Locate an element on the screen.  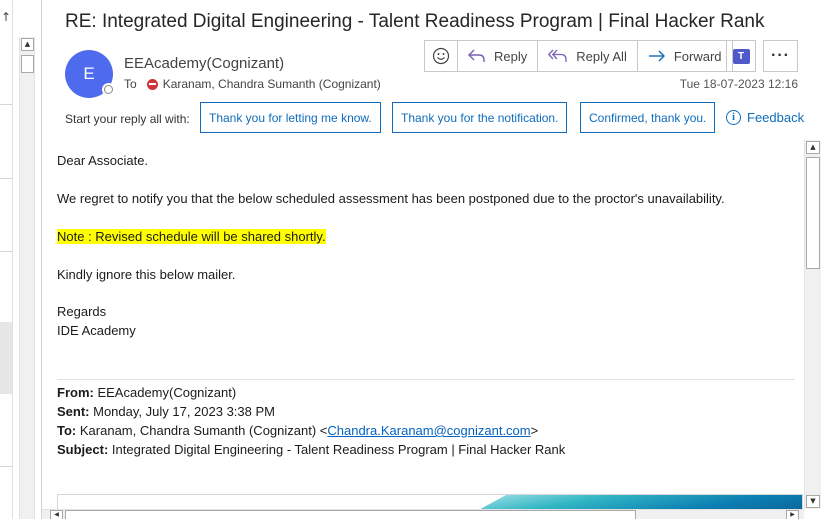
reading-pane-scrollbar: ▲ ▼ is located at coordinates (812, 324).